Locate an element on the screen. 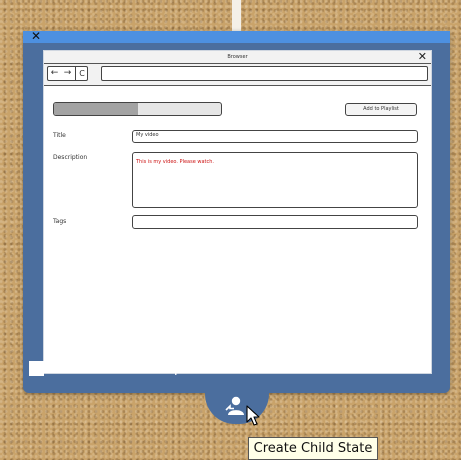  back-arrow-icon: ← is located at coordinates (54, 73).